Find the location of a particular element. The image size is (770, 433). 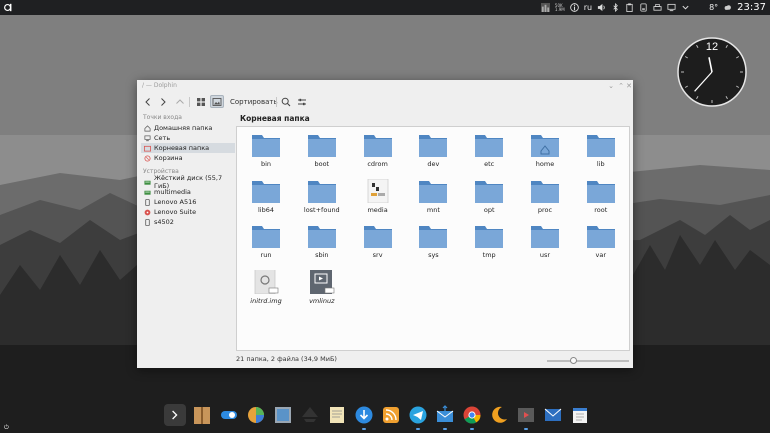

download-launcher is located at coordinates (364, 417).